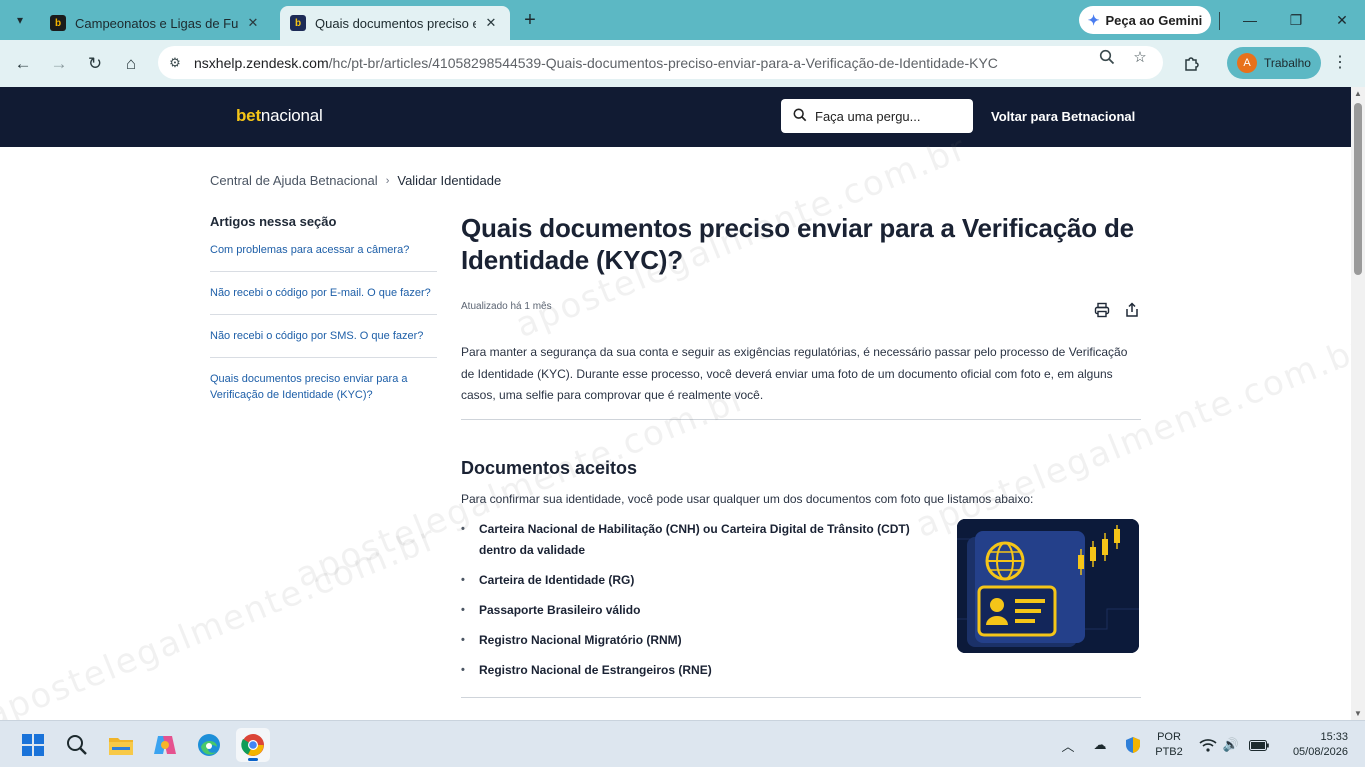 The image size is (1365, 767). Describe the element at coordinates (95, 64) in the screenshot. I see `reload-icon: ↻` at that location.